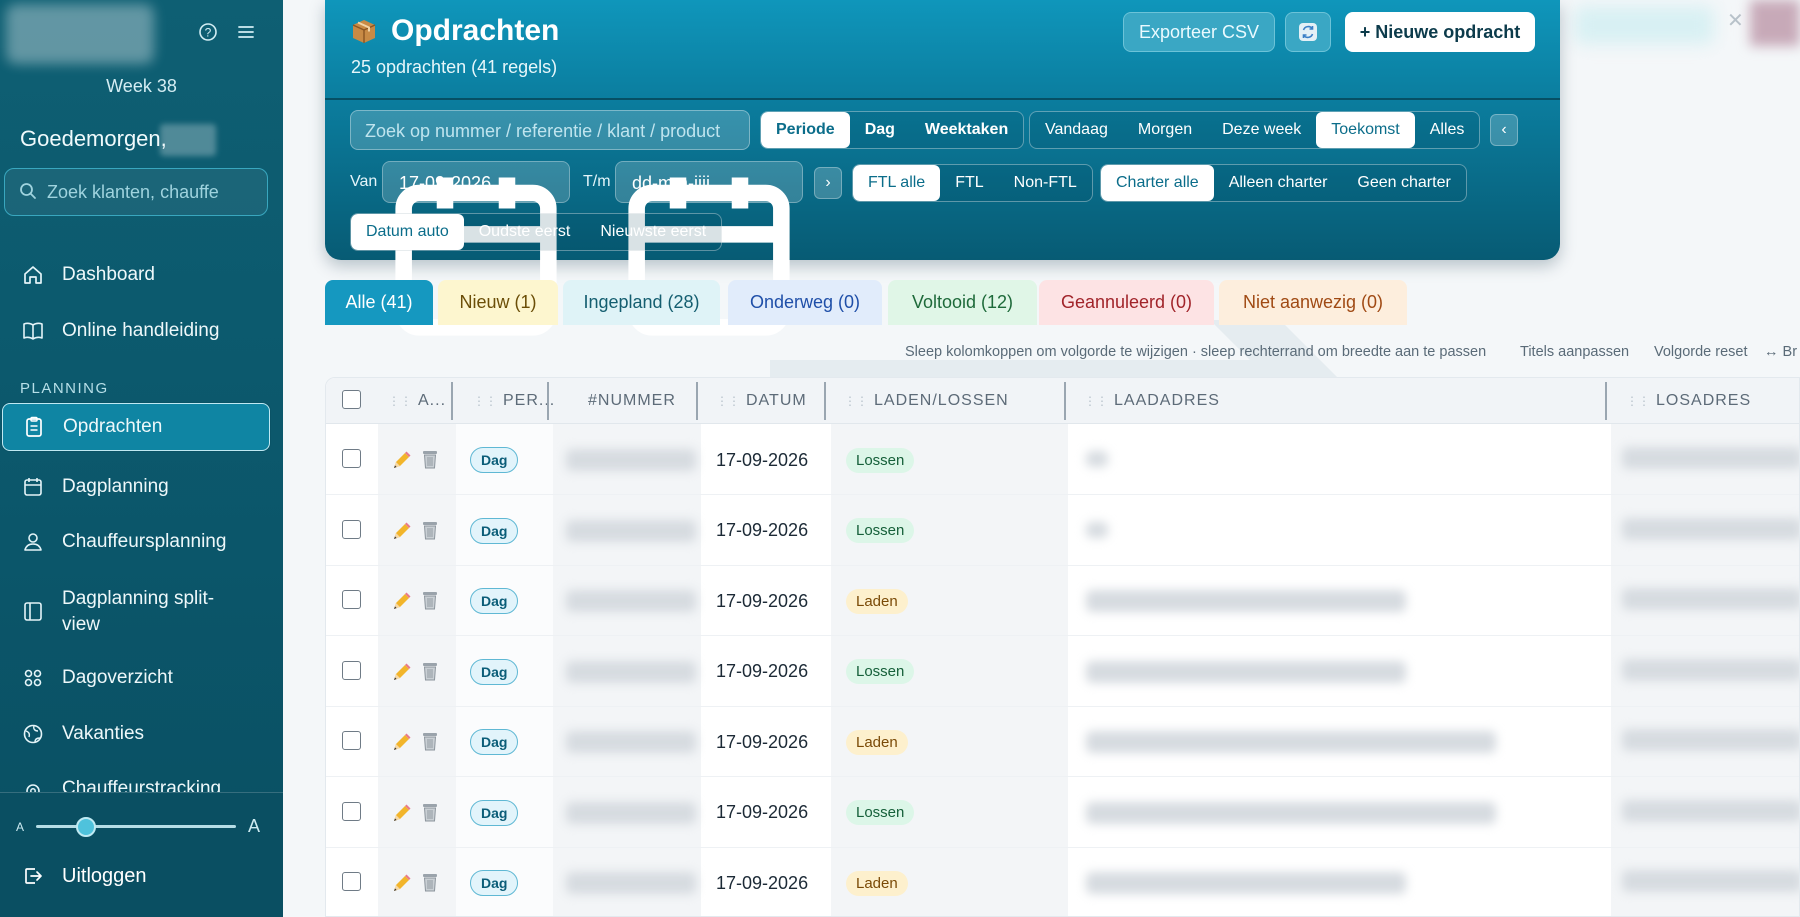 Image resolution: width=1800 pixels, height=917 pixels. What do you see at coordinates (141, 487) in the screenshot?
I see `sidebar-item-dagplanning: Dagplanning` at bounding box center [141, 487].